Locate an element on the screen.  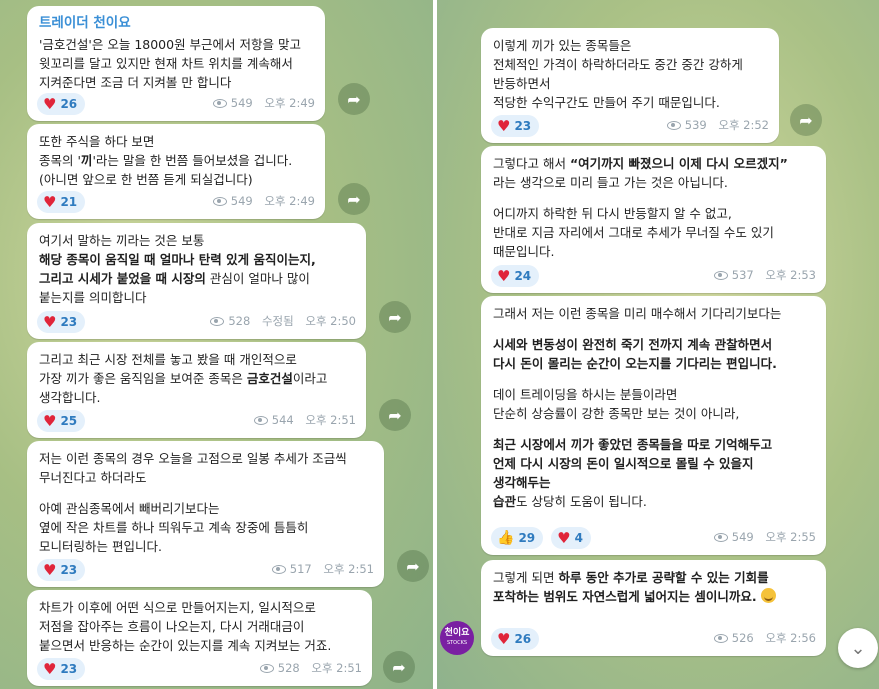
message-meta: 526 오후 2:56 is located at coordinates (764, 638).